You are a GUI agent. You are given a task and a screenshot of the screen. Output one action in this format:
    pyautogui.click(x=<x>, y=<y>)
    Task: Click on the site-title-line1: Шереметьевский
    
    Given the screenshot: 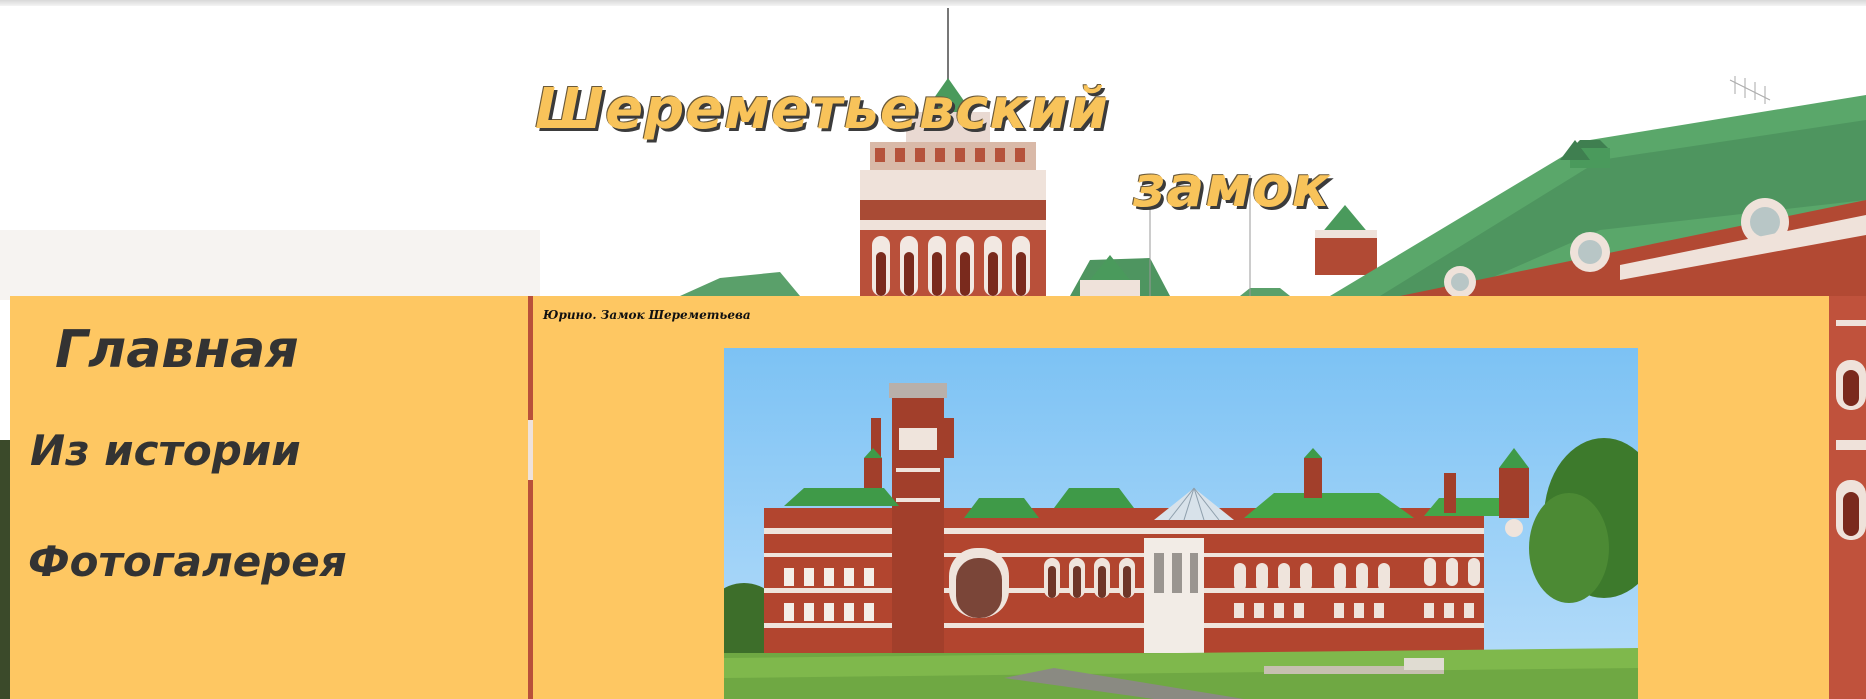 What is the action you would take?
    pyautogui.click(x=822, y=109)
    